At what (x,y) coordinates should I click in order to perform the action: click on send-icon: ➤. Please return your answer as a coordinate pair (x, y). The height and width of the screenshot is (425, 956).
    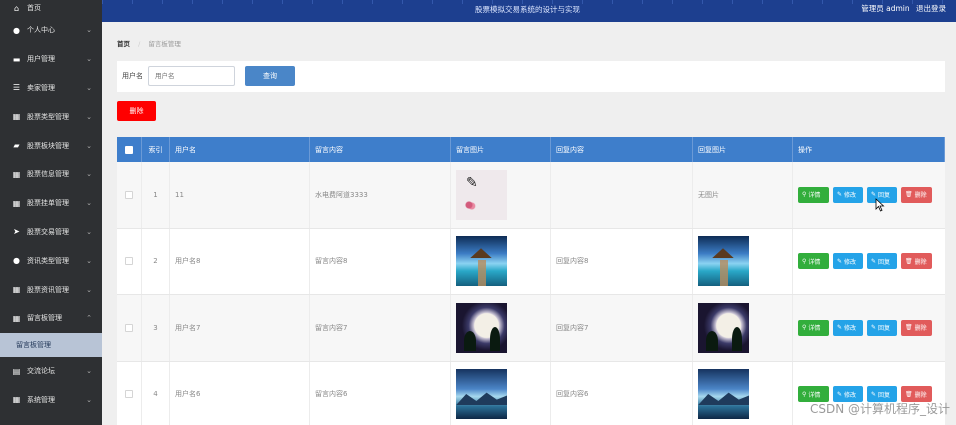
    Looking at the image, I should click on (16, 232).